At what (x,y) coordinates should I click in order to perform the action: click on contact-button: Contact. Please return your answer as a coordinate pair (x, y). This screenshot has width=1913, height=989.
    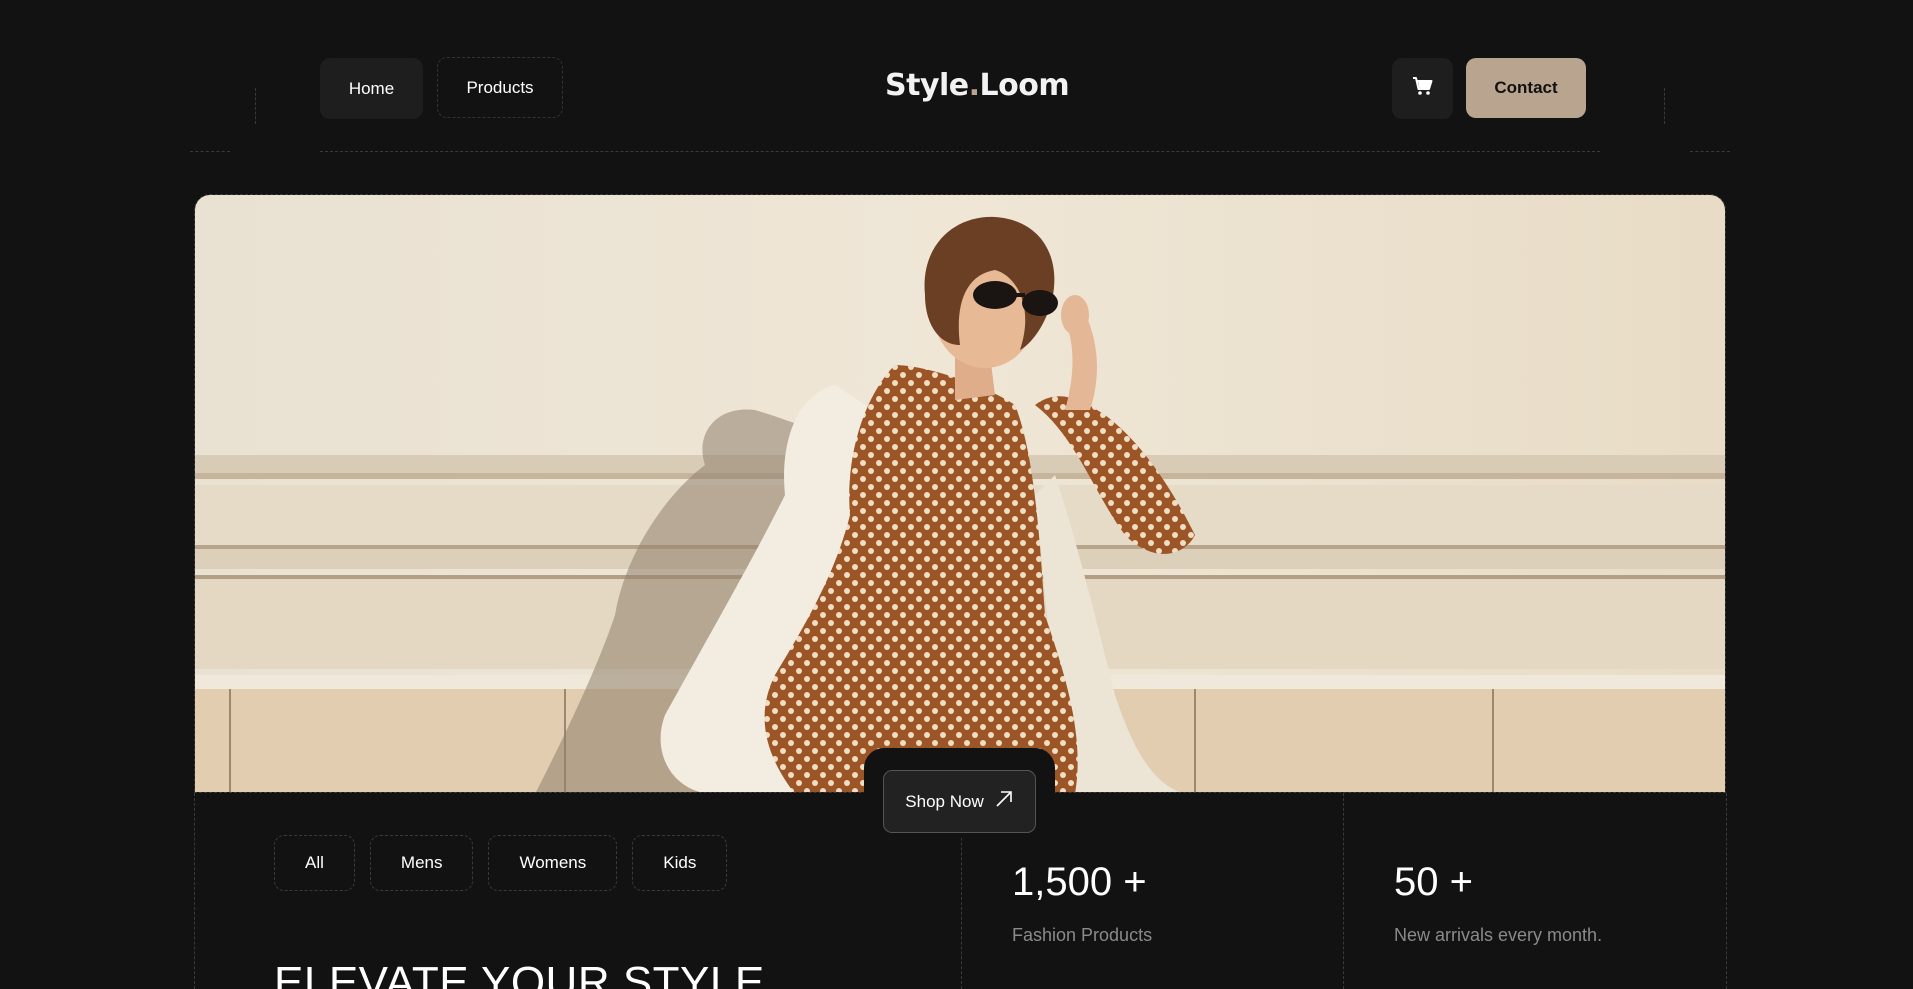
    Looking at the image, I should click on (1526, 88).